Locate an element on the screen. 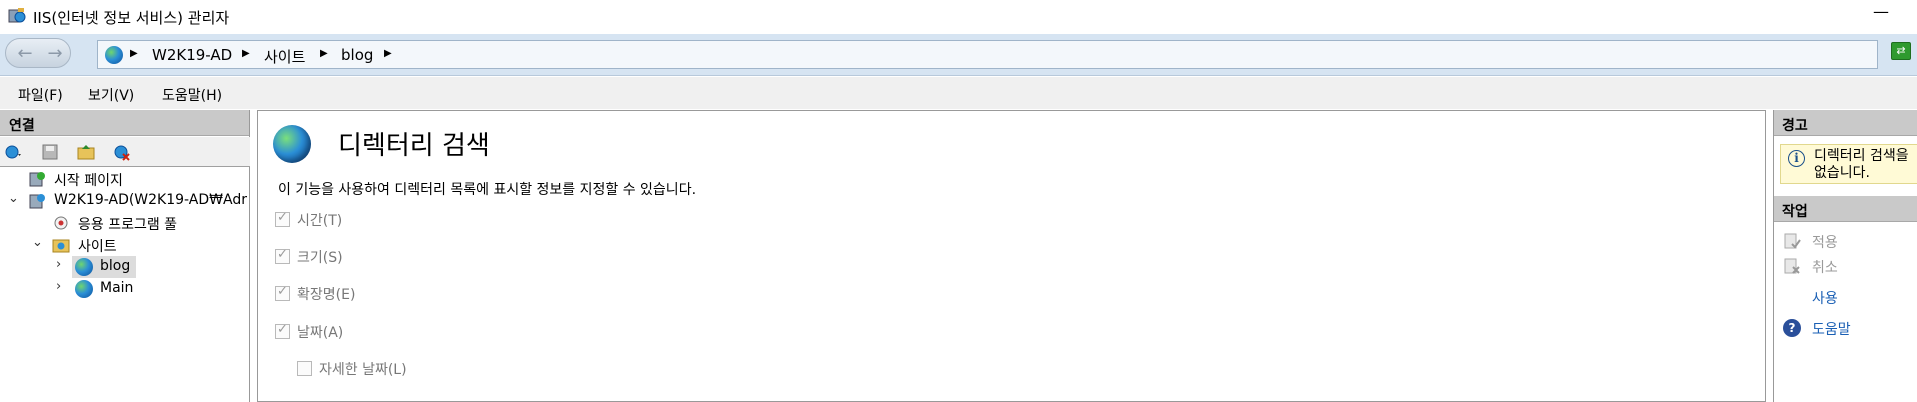 Image resolution: width=1917 pixels, height=402 pixels. up-folder-icon is located at coordinates (86, 152).